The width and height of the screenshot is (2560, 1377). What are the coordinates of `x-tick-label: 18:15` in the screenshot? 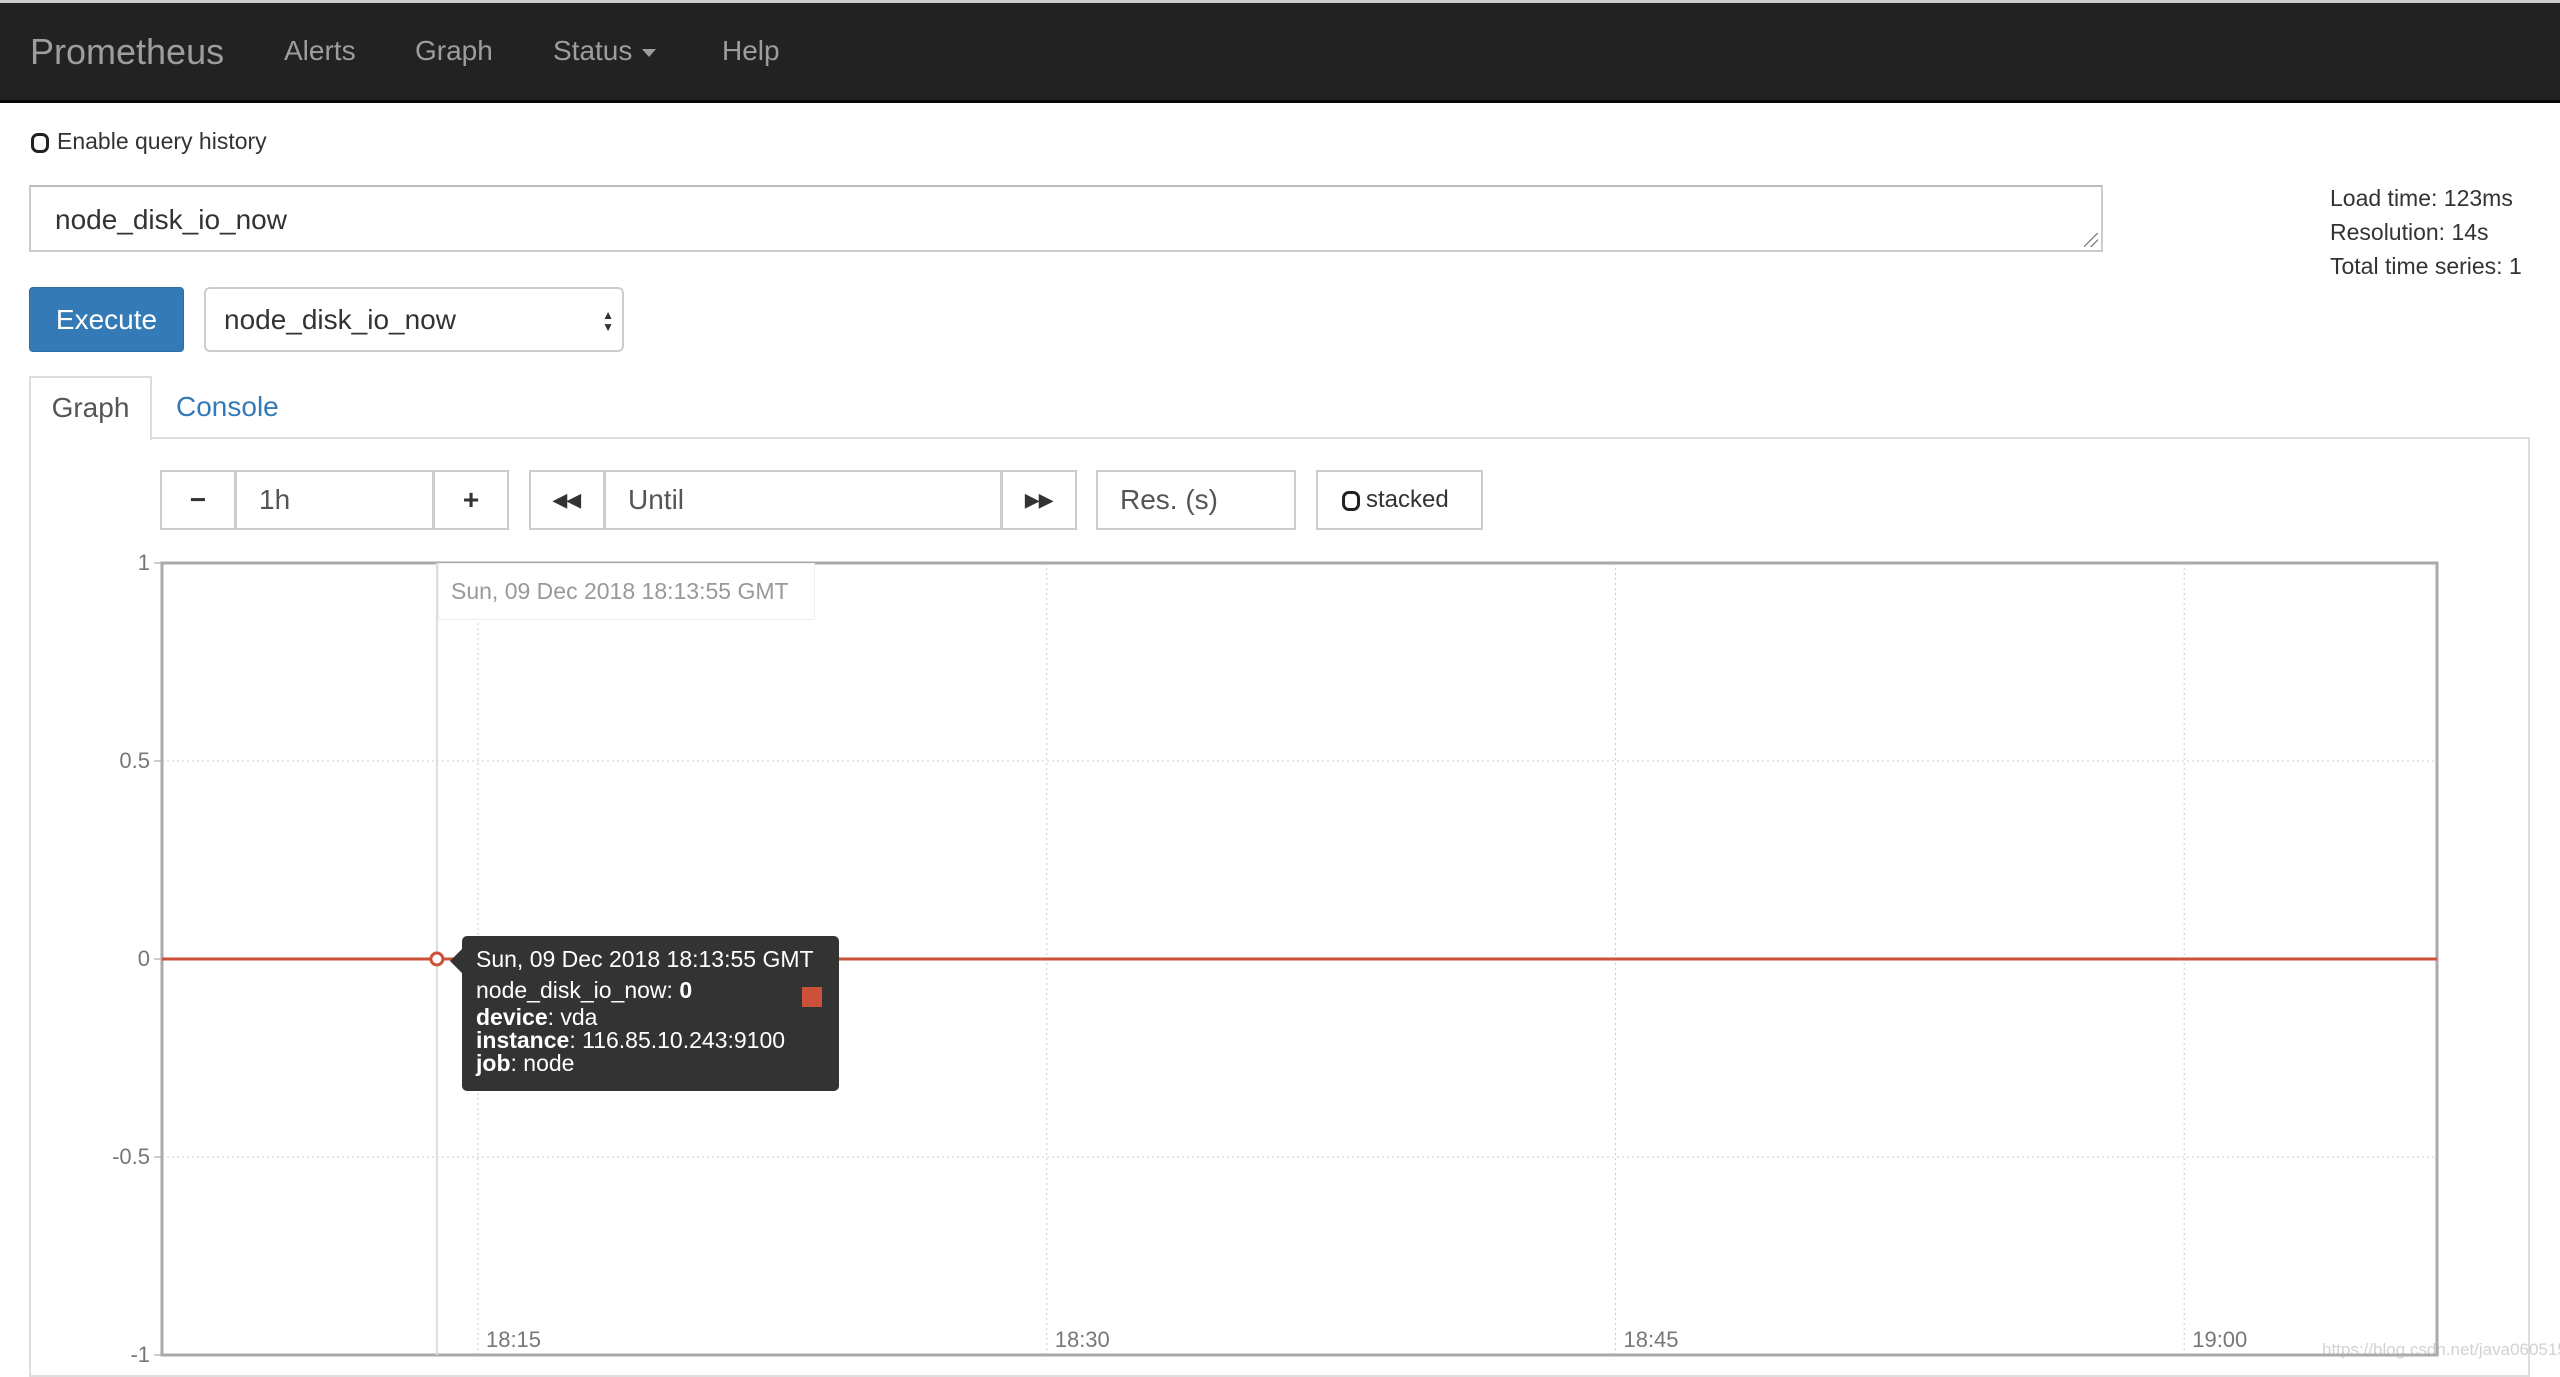 It's located at (513, 1339).